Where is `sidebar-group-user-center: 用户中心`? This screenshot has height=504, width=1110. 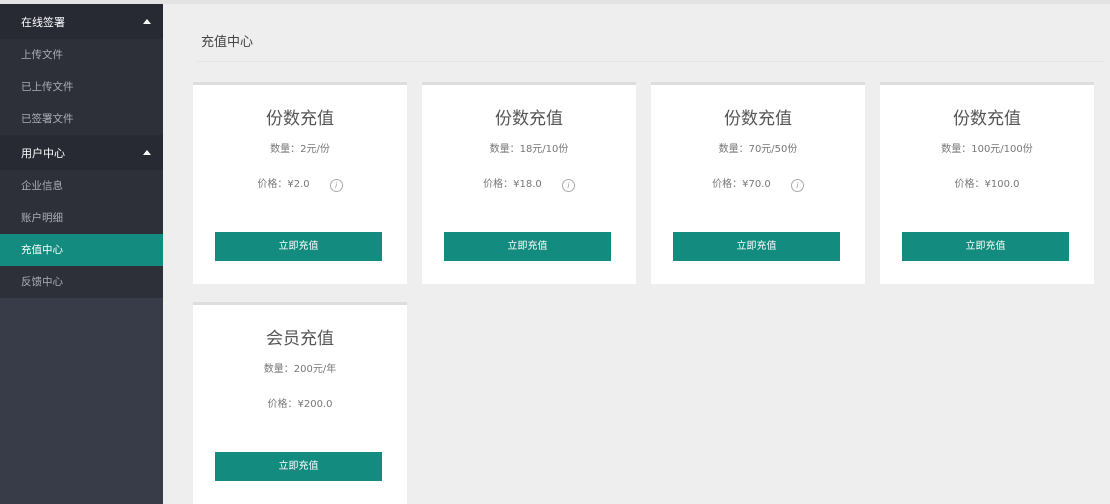
sidebar-group-user-center: 用户中心 is located at coordinates (81, 152).